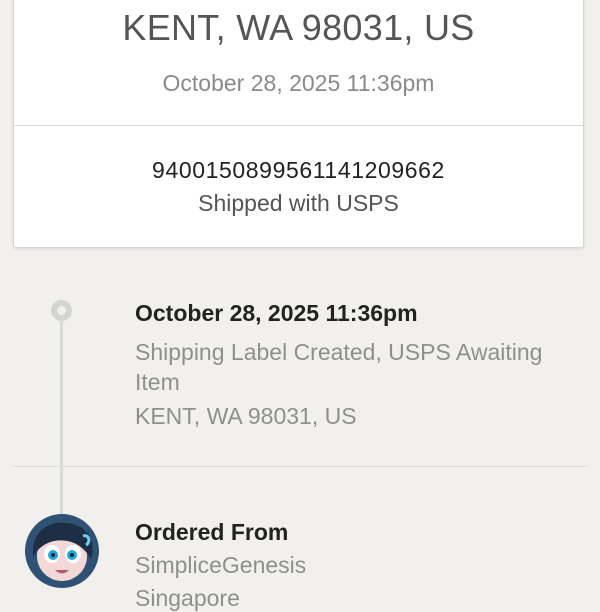  Describe the element at coordinates (246, 416) in the screenshot. I see `event-location: KENT, WA 98031, US` at that location.